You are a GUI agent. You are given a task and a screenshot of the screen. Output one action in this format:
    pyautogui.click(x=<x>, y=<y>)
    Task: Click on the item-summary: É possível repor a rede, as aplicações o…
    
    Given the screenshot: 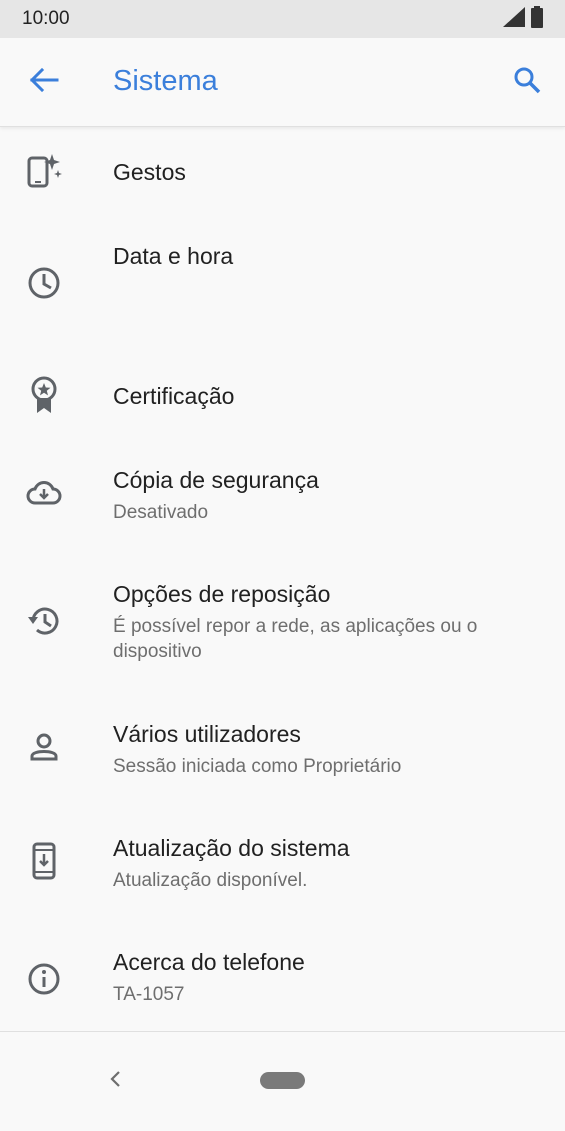 What is the action you would take?
    pyautogui.click(x=295, y=639)
    